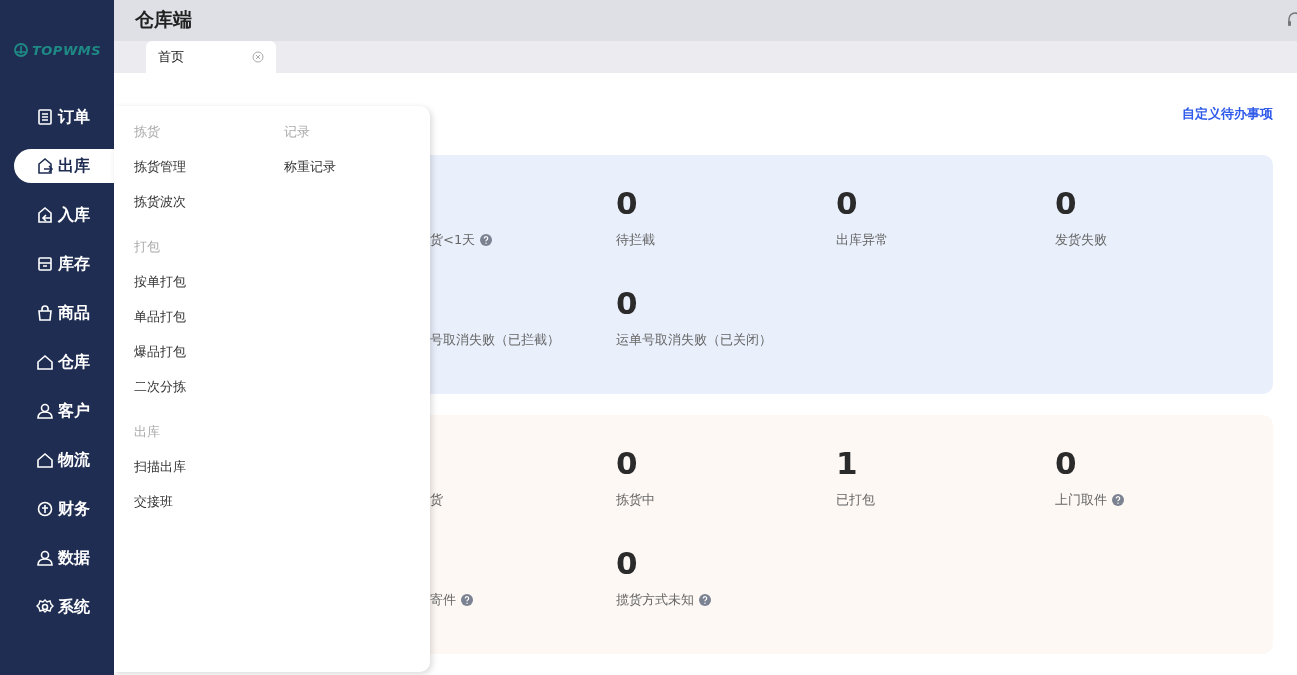  I want to click on menu-item: 爆品打包, so click(160, 351).